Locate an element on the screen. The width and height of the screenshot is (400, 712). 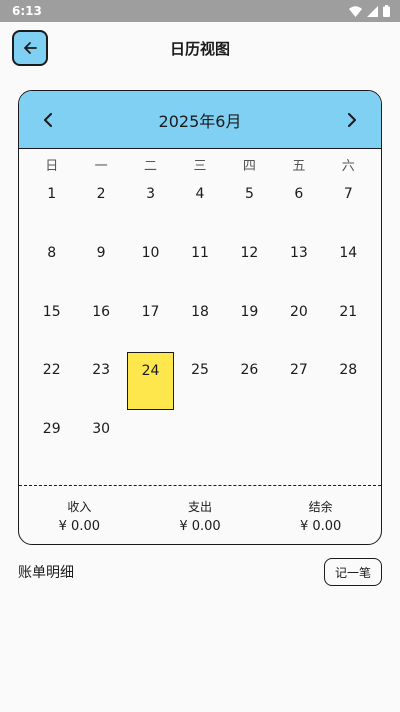
income-label: 收入 is located at coordinates (79, 507).